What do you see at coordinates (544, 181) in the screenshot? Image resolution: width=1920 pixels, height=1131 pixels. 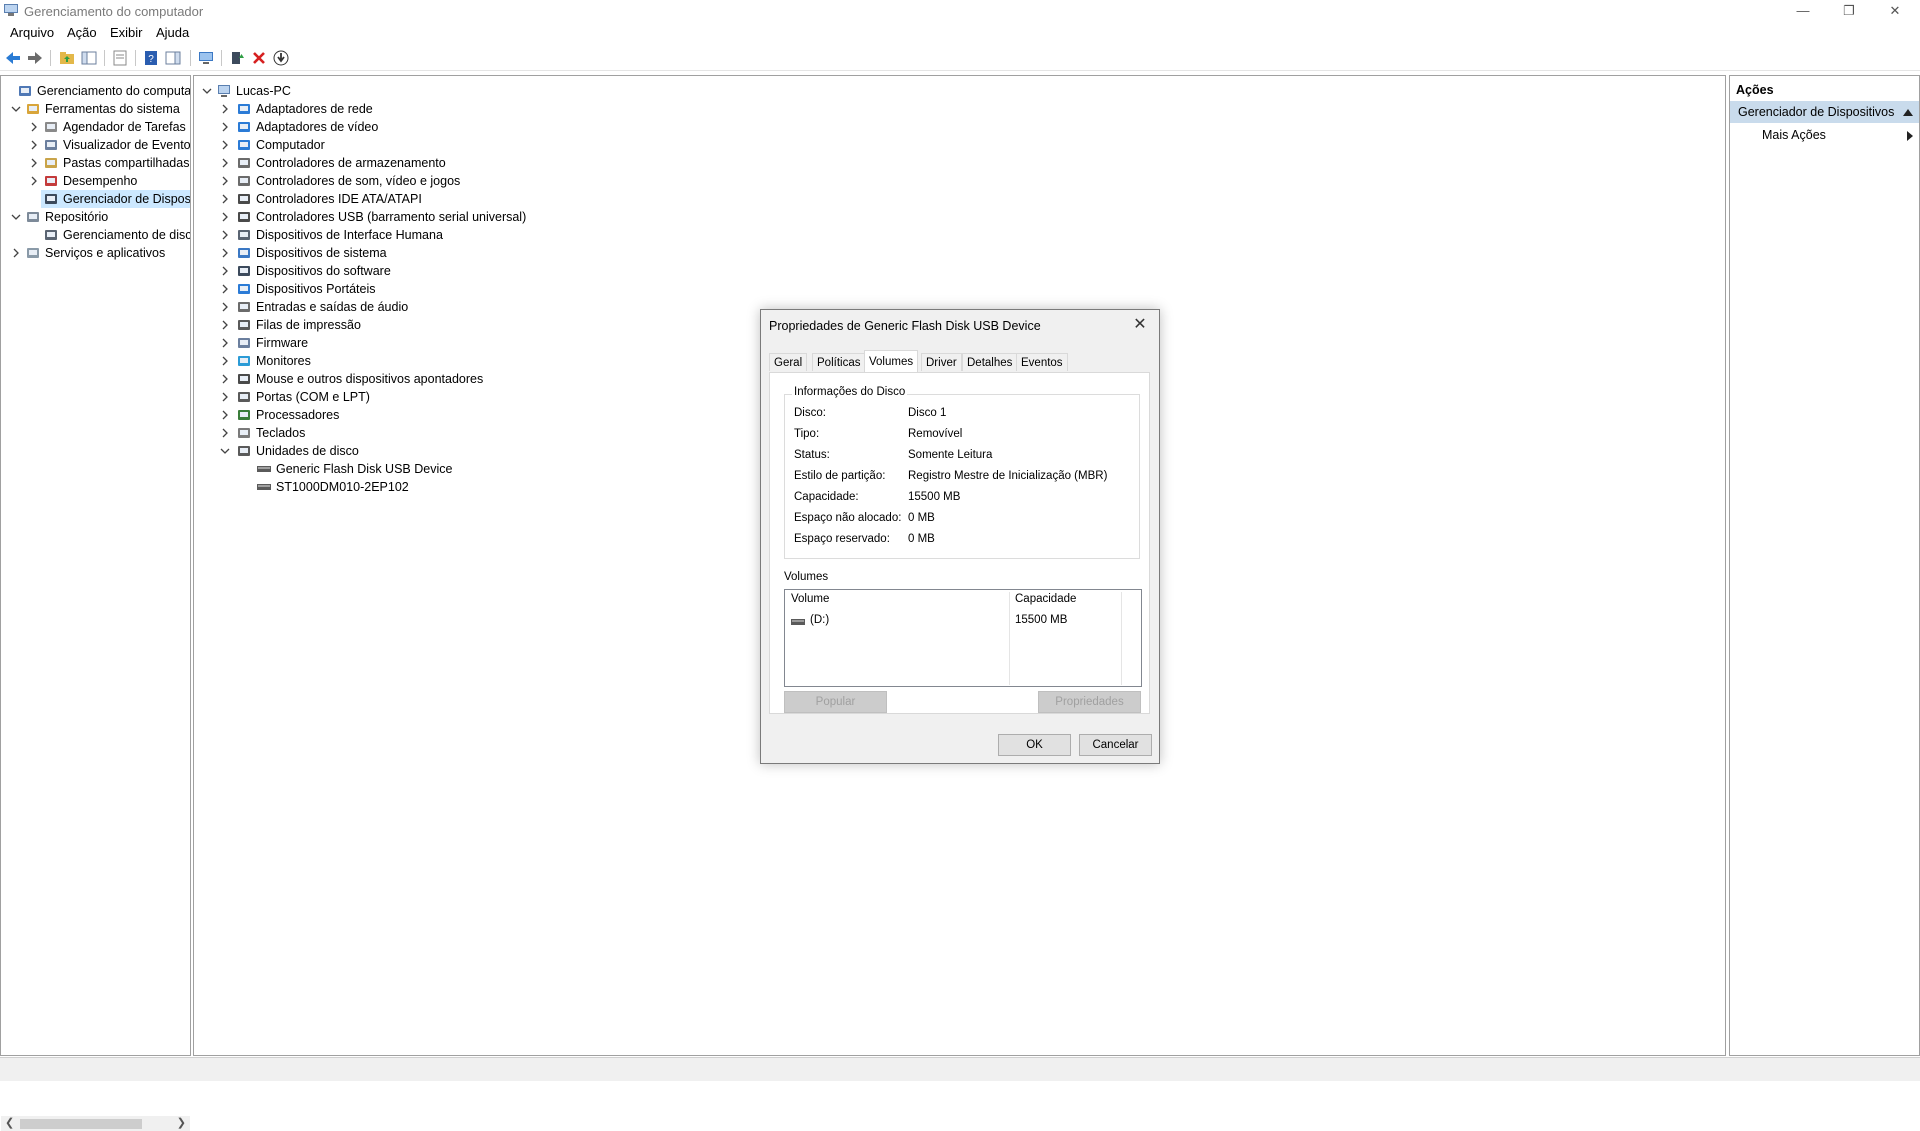 I see `device-category: Controladores de som, vídeo e jogos` at bounding box center [544, 181].